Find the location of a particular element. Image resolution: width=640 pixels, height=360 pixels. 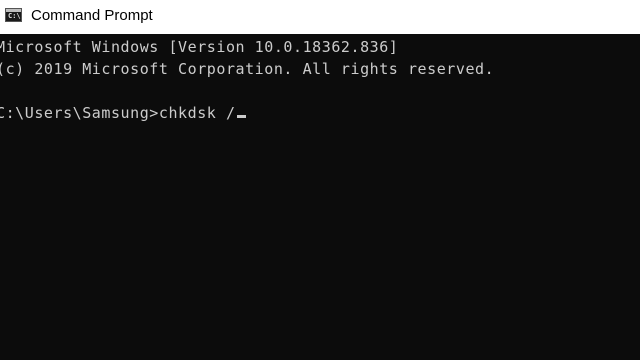

text-cursor is located at coordinates (241, 116).